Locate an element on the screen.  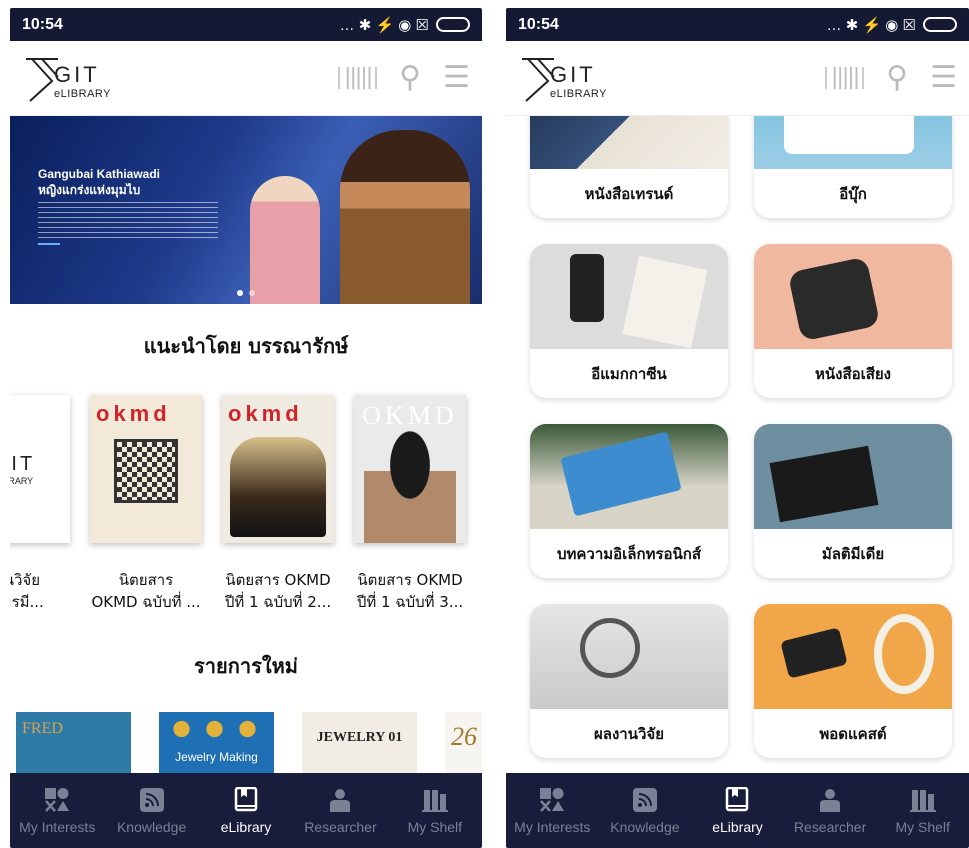
recommended-section-title: แนะนำโดย บรรณารักษ์ is located at coordinates (246, 346).